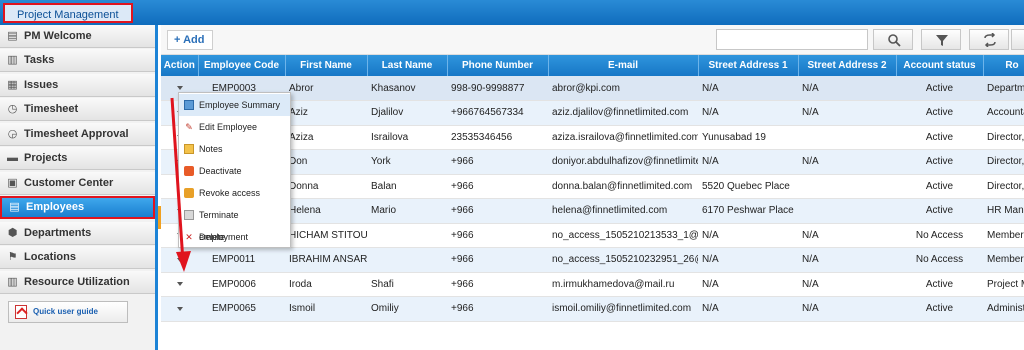 This screenshot has width=1024, height=350. I want to click on table-cell: Ismoil, so click(326, 309).